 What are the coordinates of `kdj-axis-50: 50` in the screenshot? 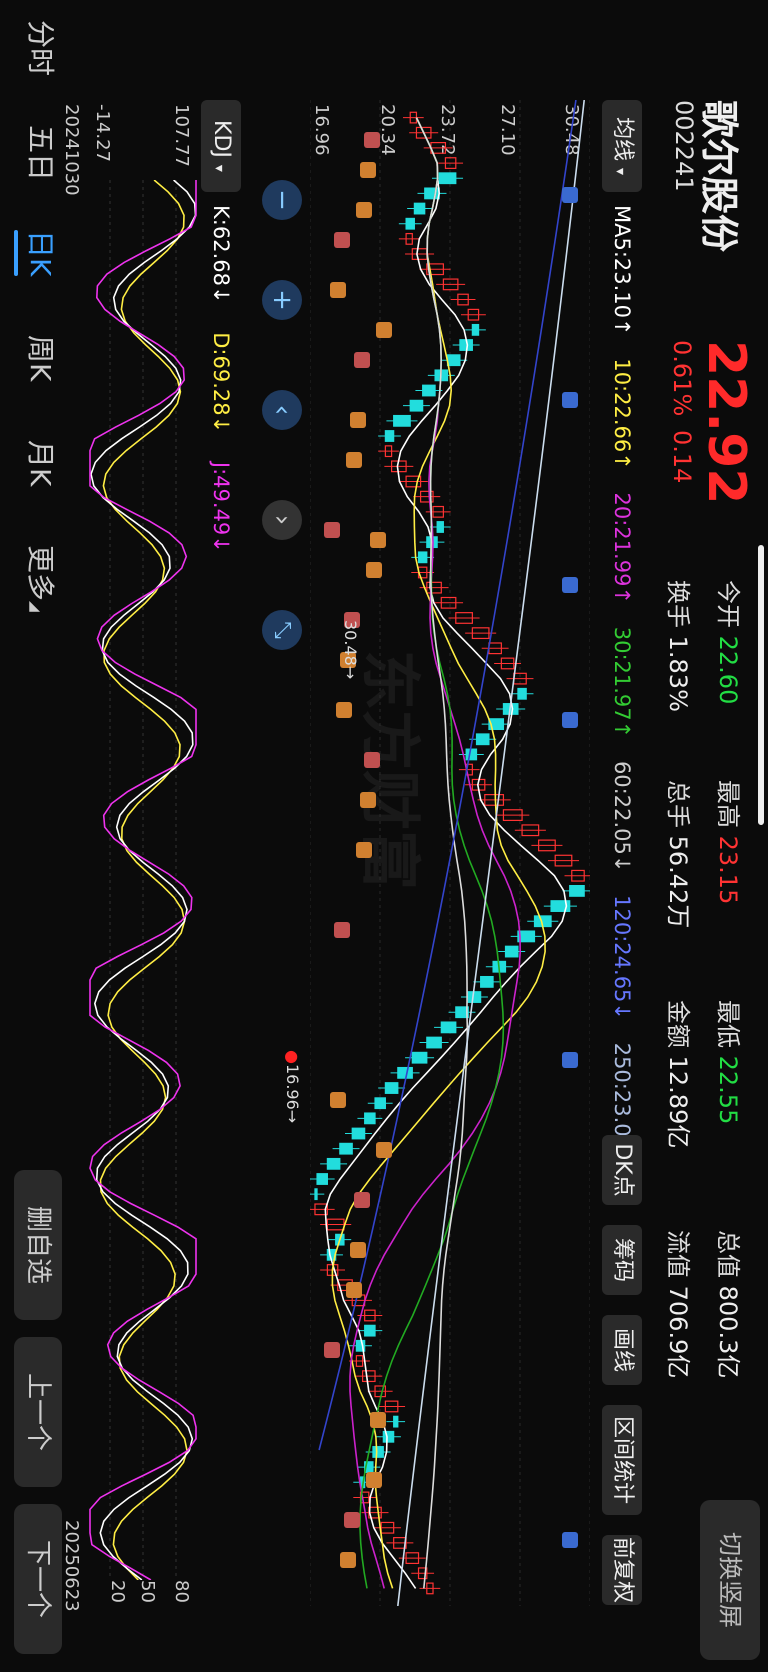 It's located at (147, 1591).